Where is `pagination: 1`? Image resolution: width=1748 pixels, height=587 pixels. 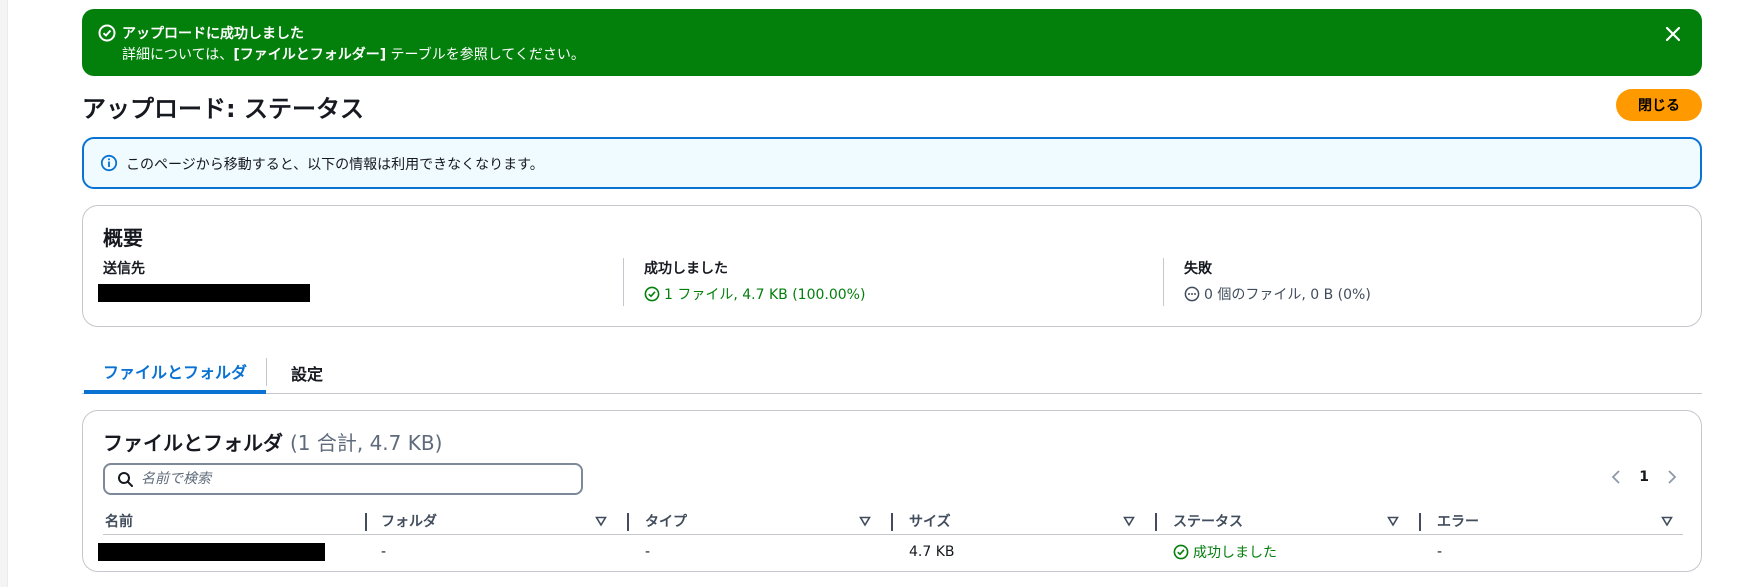 pagination: 1 is located at coordinates (1644, 477).